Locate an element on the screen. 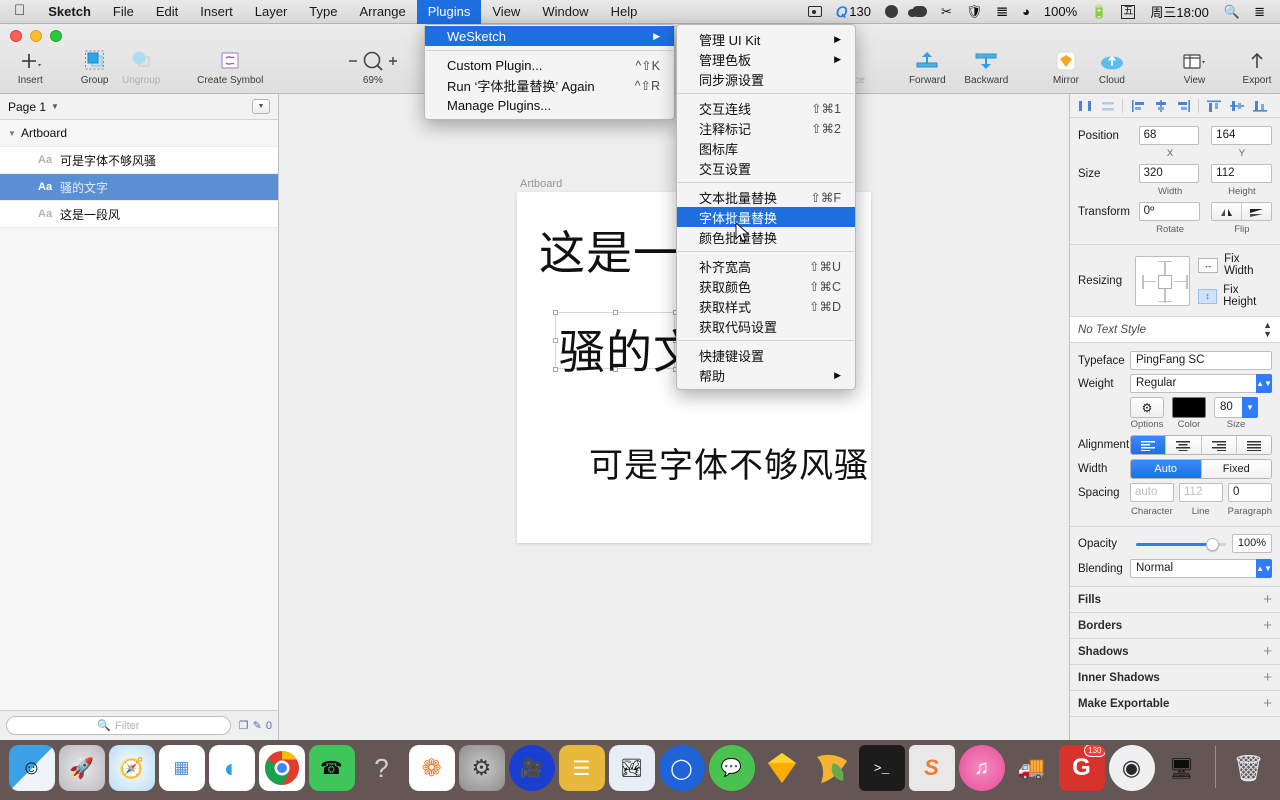  menu-item-shortcut-settings: 快捷键设置 is located at coordinates (766, 355).